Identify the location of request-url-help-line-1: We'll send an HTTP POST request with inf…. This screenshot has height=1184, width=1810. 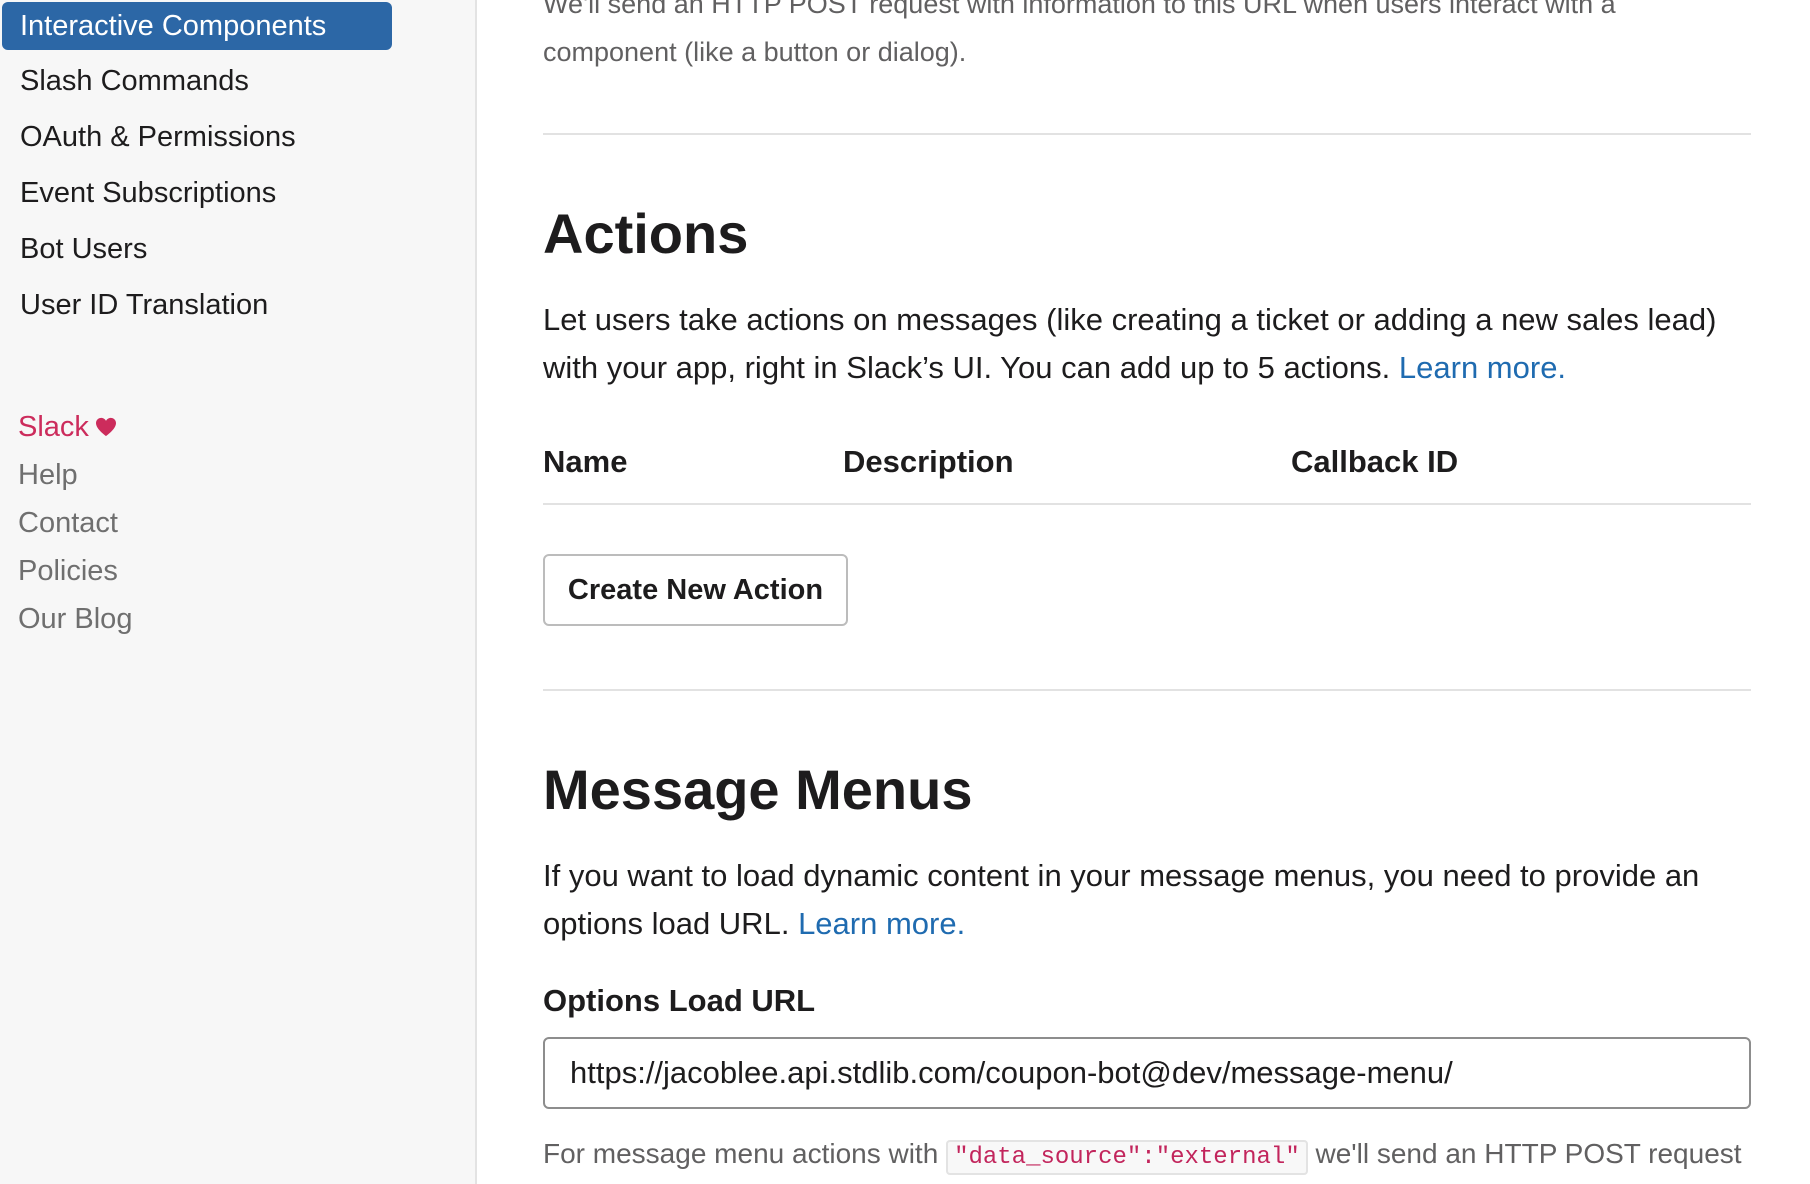
(1079, 9).